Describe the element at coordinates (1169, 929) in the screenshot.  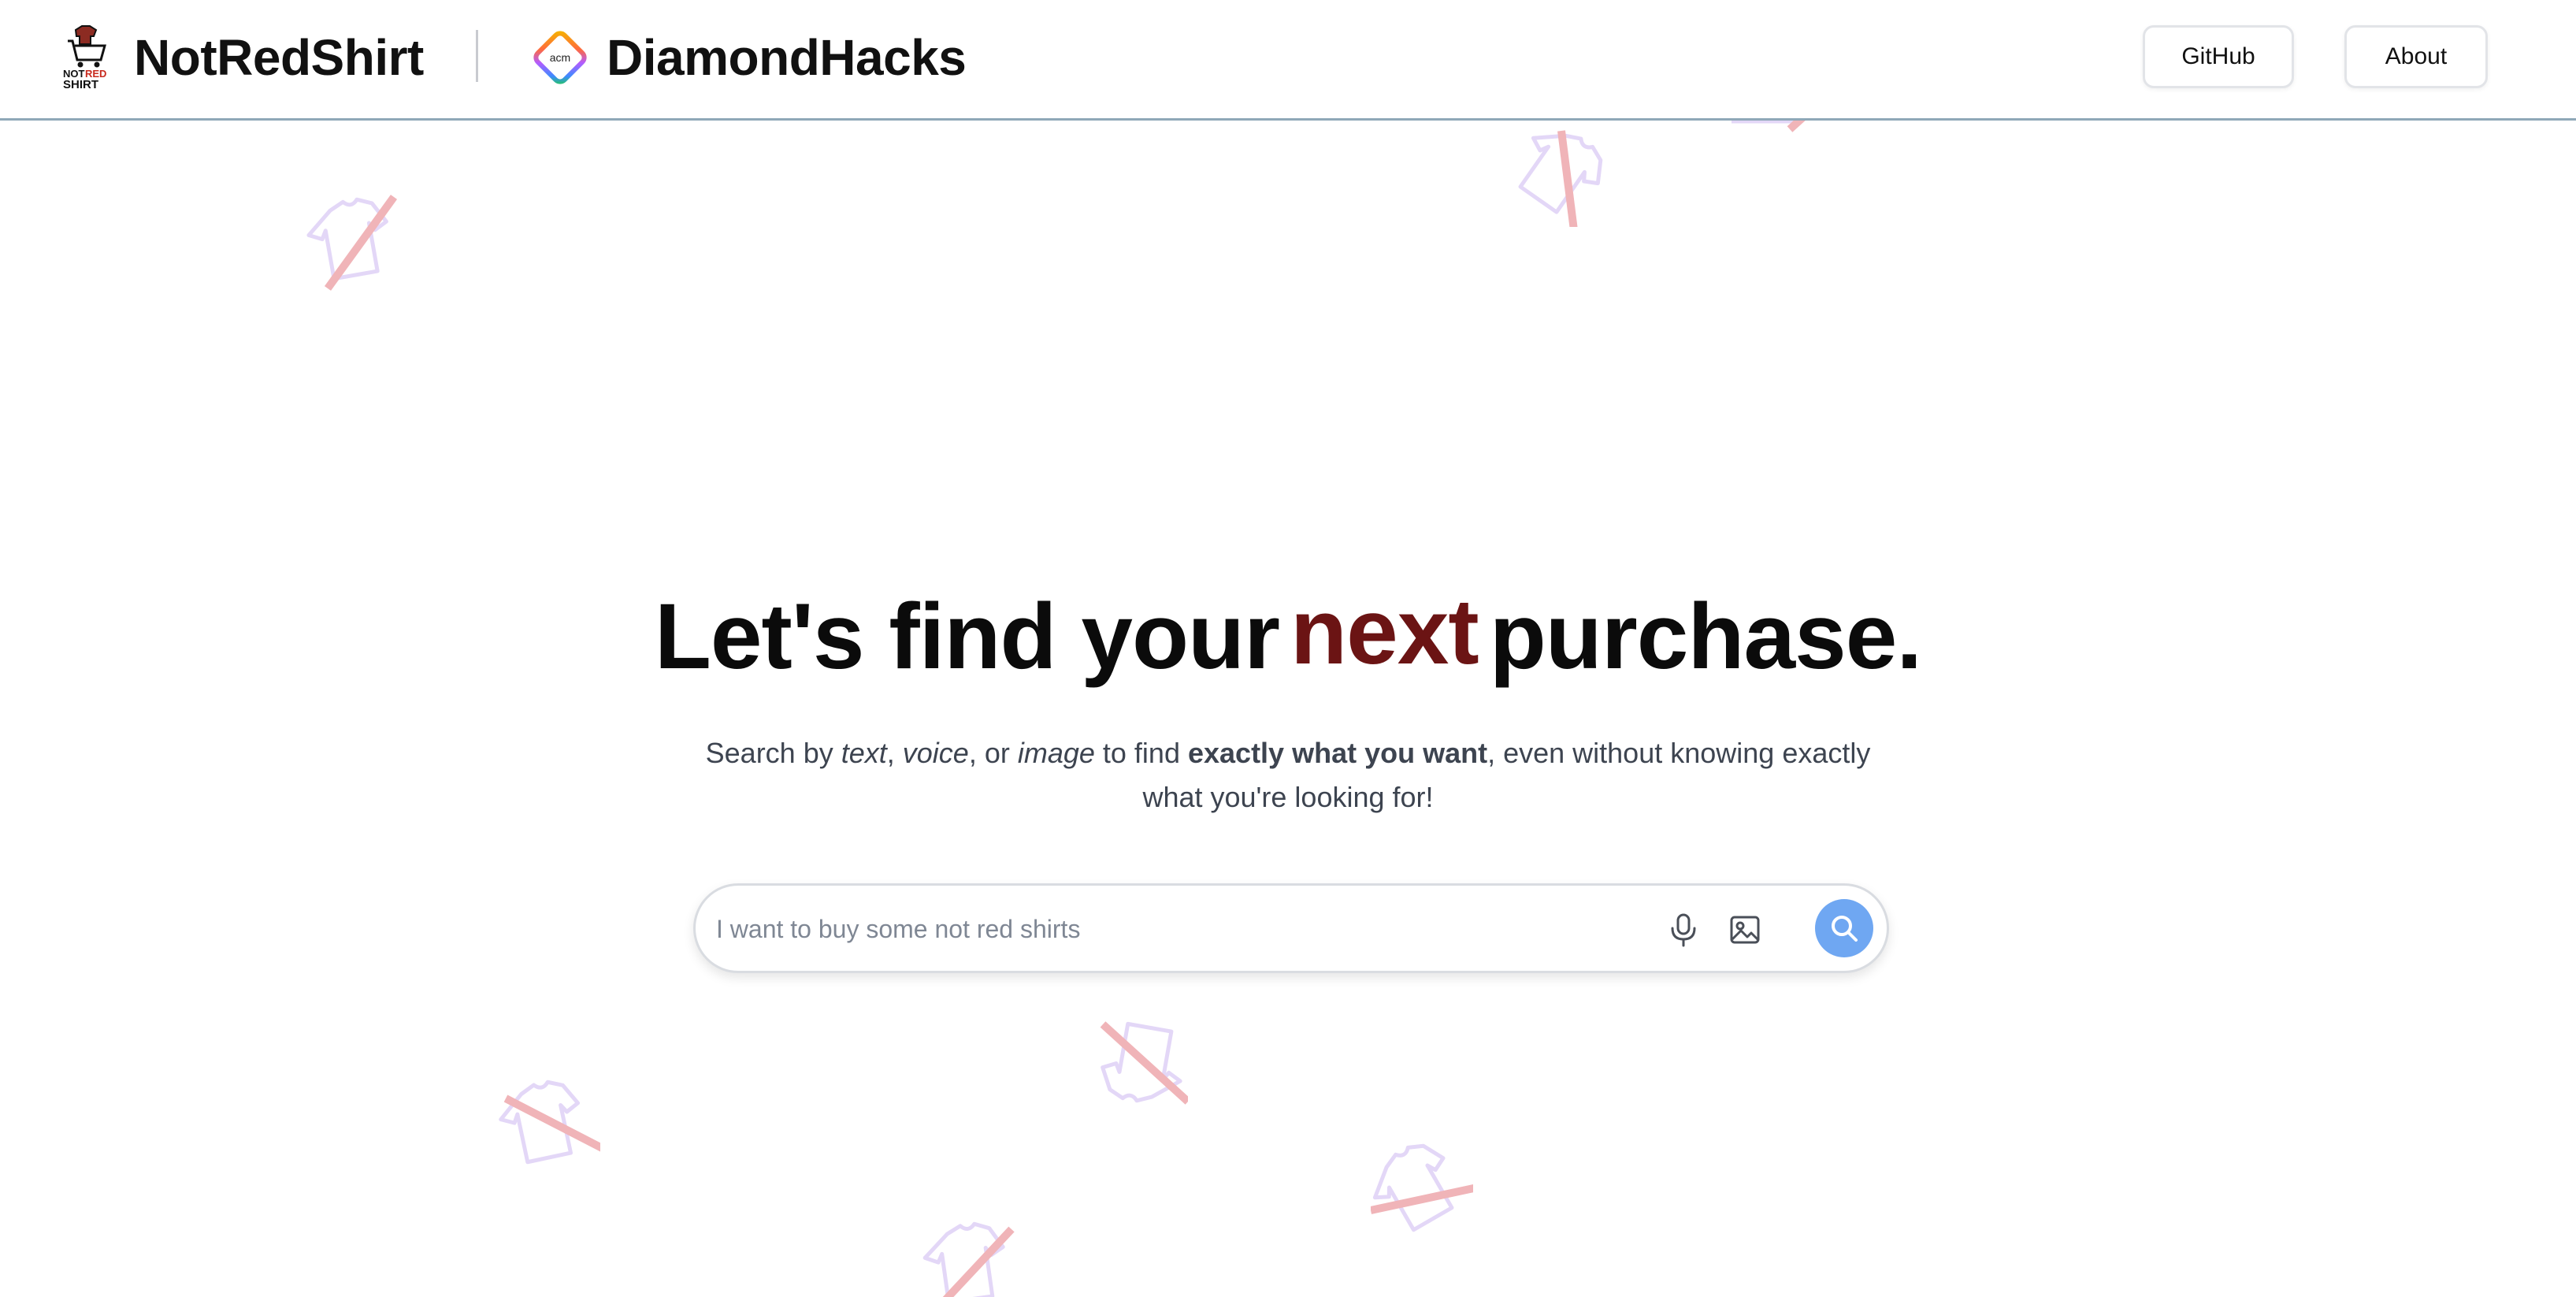
I see `search-input` at that location.